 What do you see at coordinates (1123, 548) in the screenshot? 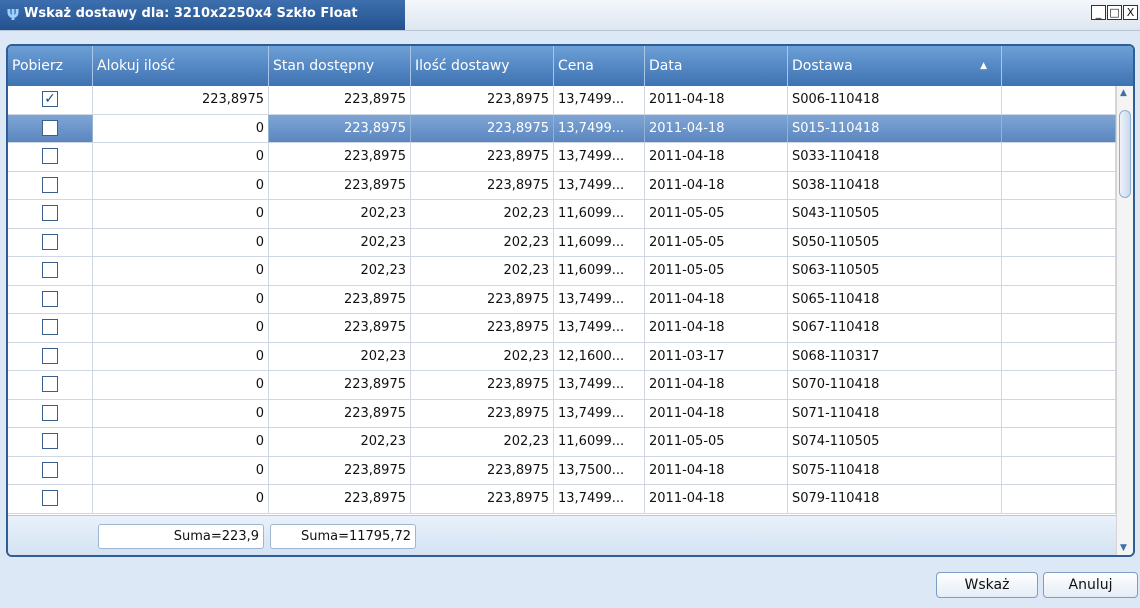
I see `scroll-down-icon: ▼` at bounding box center [1123, 548].